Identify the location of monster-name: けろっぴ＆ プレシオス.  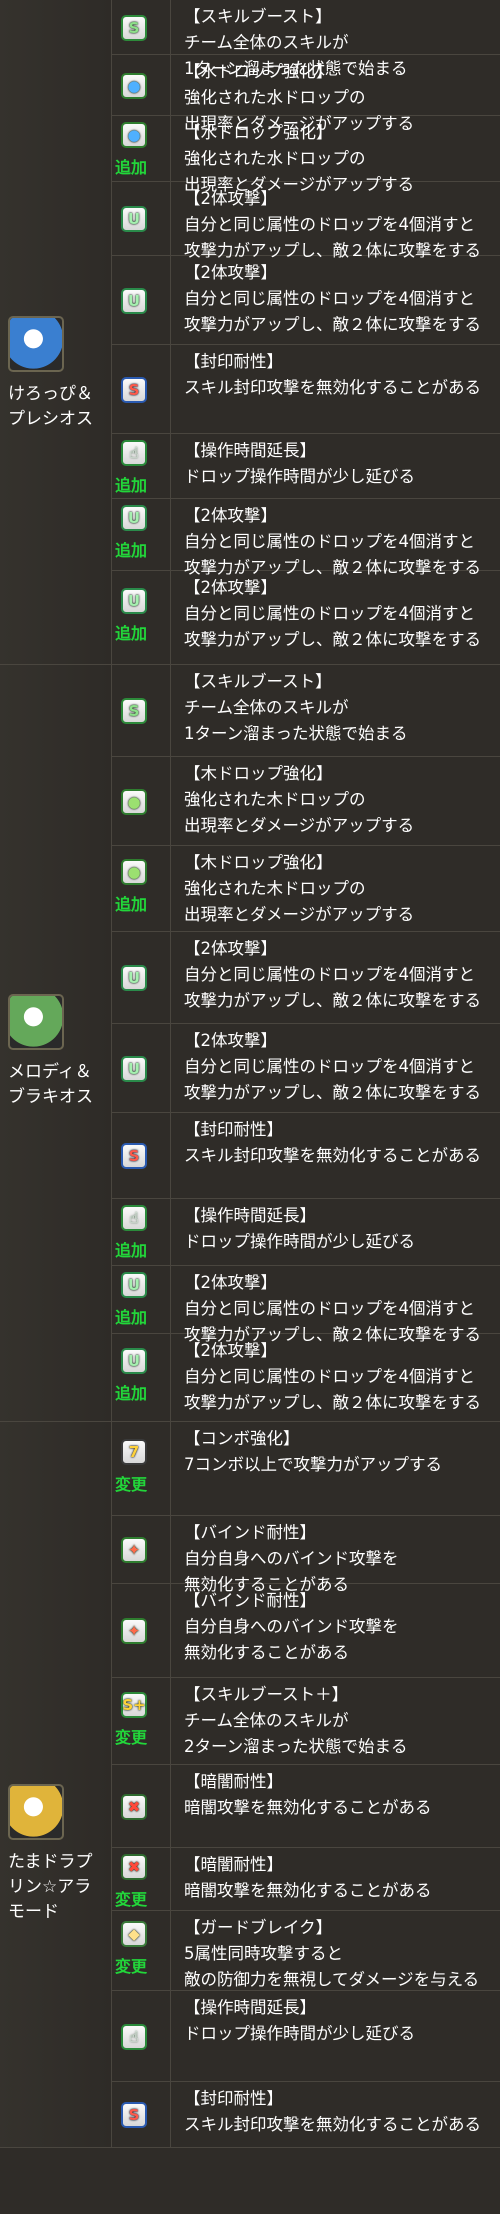
(50, 406).